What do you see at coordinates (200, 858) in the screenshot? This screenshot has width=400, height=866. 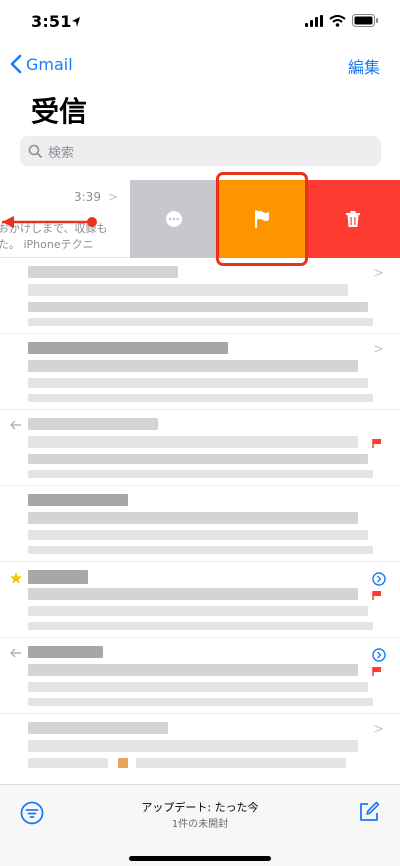 I see `home-indicator` at bounding box center [200, 858].